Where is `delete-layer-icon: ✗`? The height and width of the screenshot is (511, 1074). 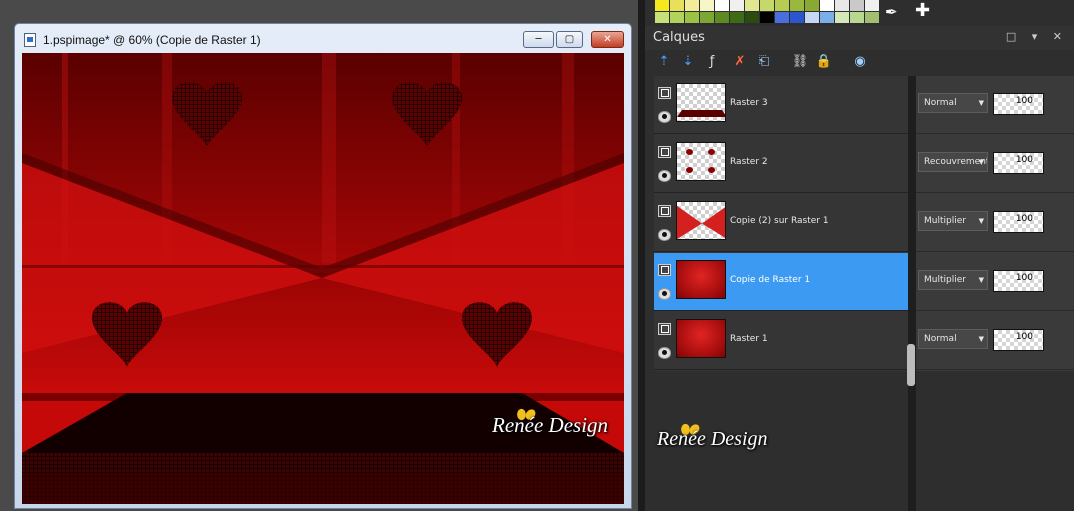 delete-layer-icon: ✗ is located at coordinates (740, 62).